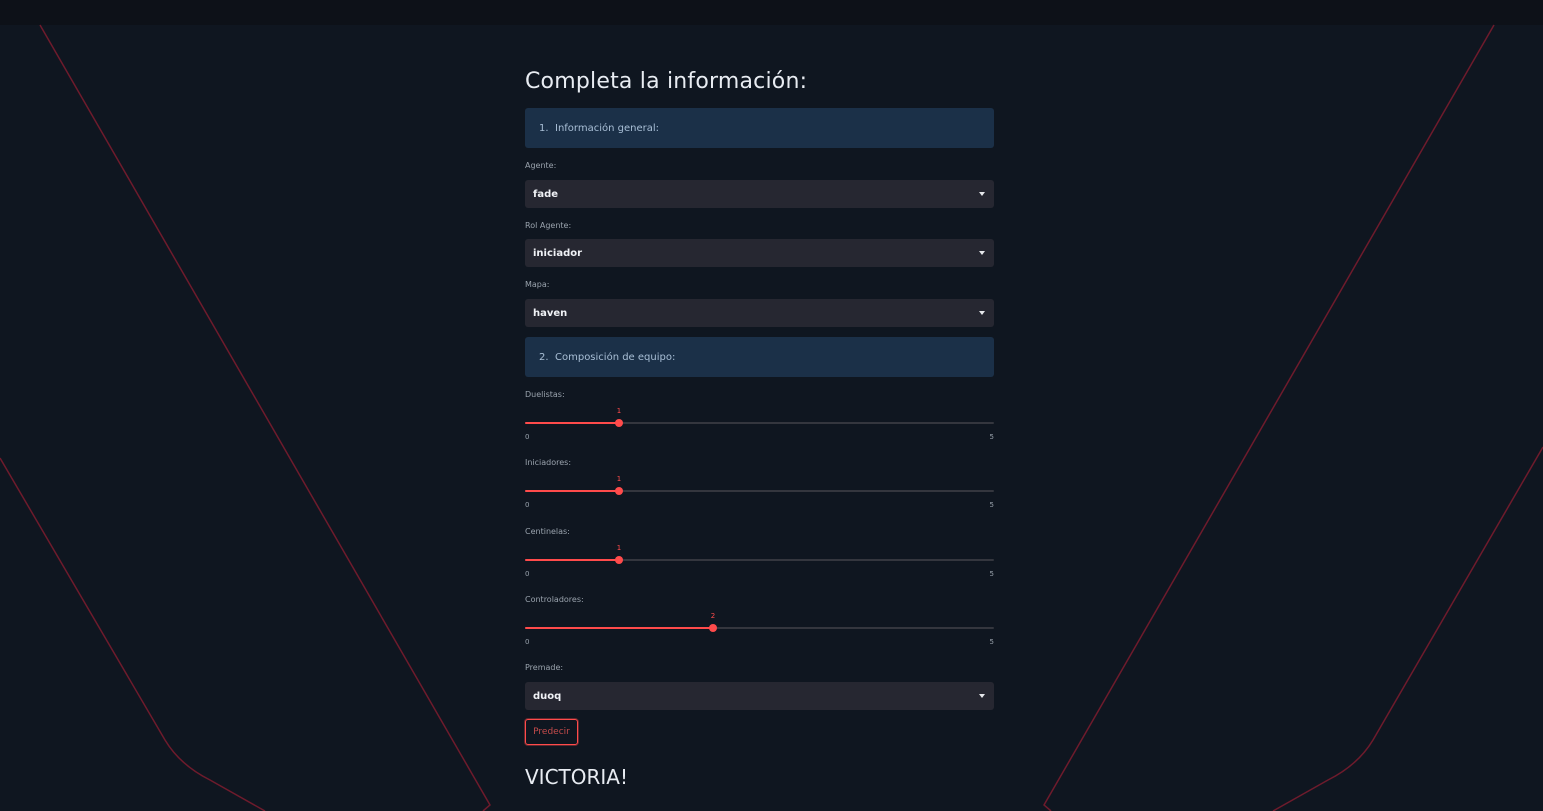 The image size is (1543, 811). Describe the element at coordinates (759, 194) in the screenshot. I see `agent-select: fade` at that location.